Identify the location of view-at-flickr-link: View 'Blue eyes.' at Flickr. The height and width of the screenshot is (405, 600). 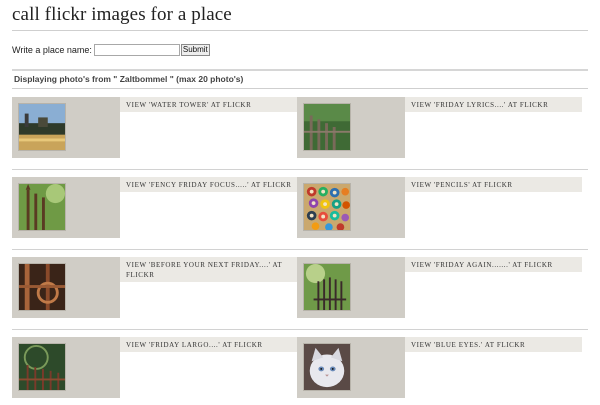
(493, 344).